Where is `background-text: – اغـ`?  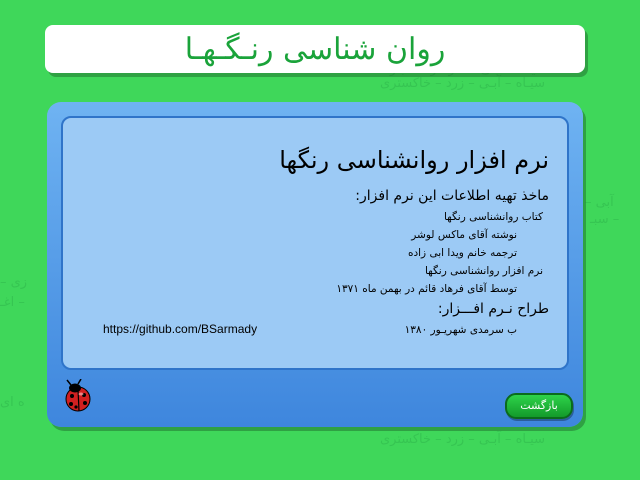
background-text: – اغـ is located at coordinates (12, 302).